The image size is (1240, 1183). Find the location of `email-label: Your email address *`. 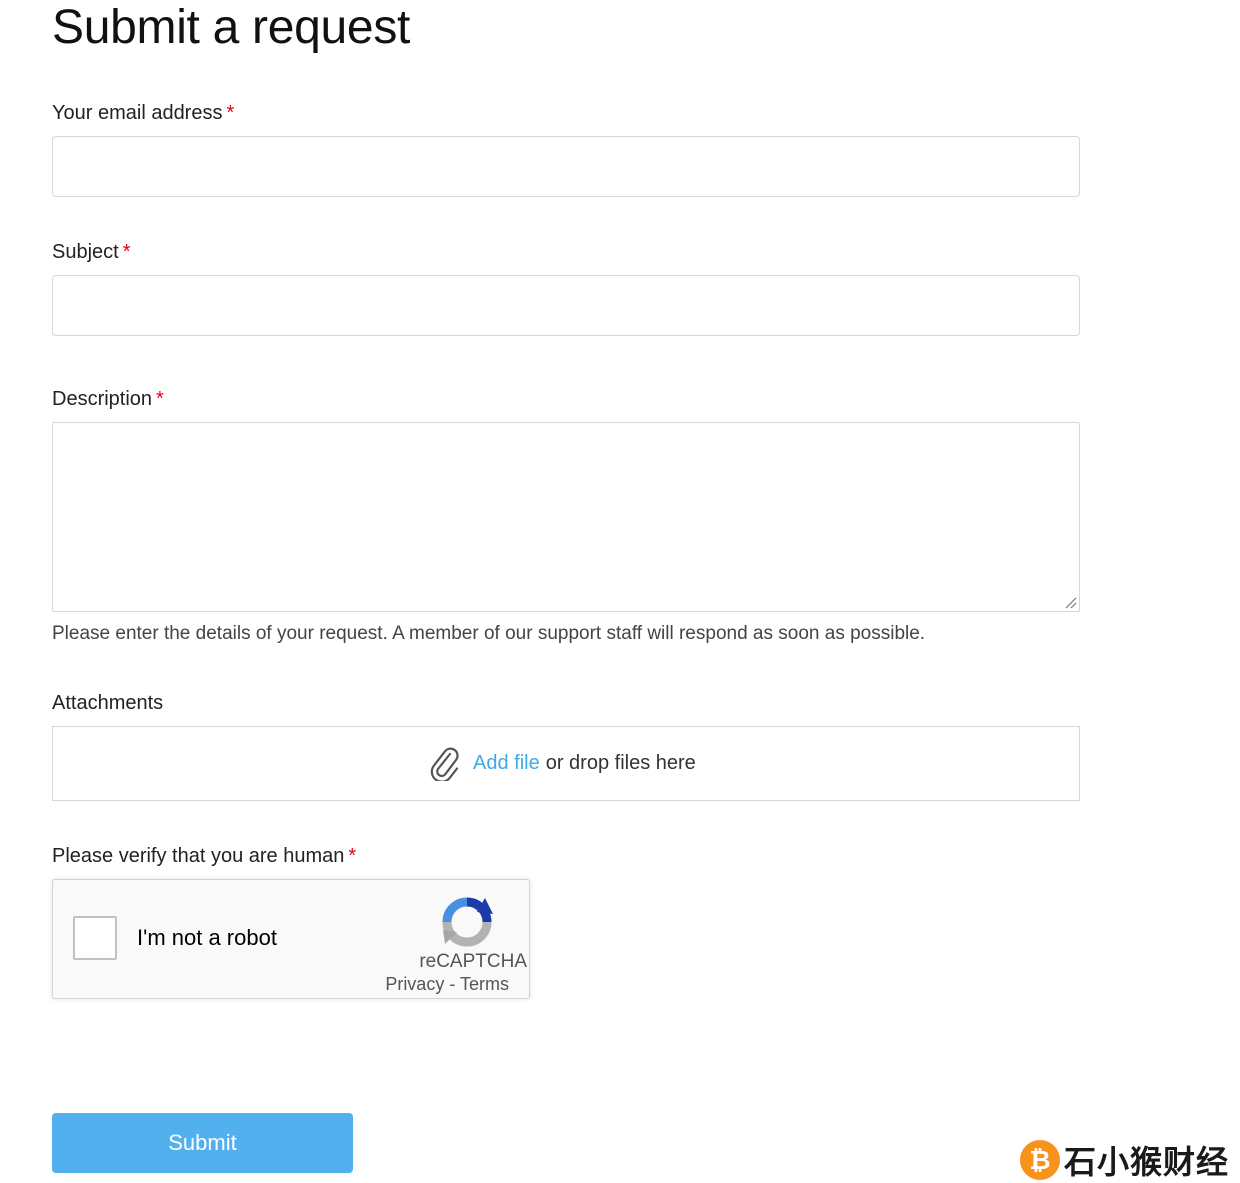

email-label: Your email address * is located at coordinates (143, 113).